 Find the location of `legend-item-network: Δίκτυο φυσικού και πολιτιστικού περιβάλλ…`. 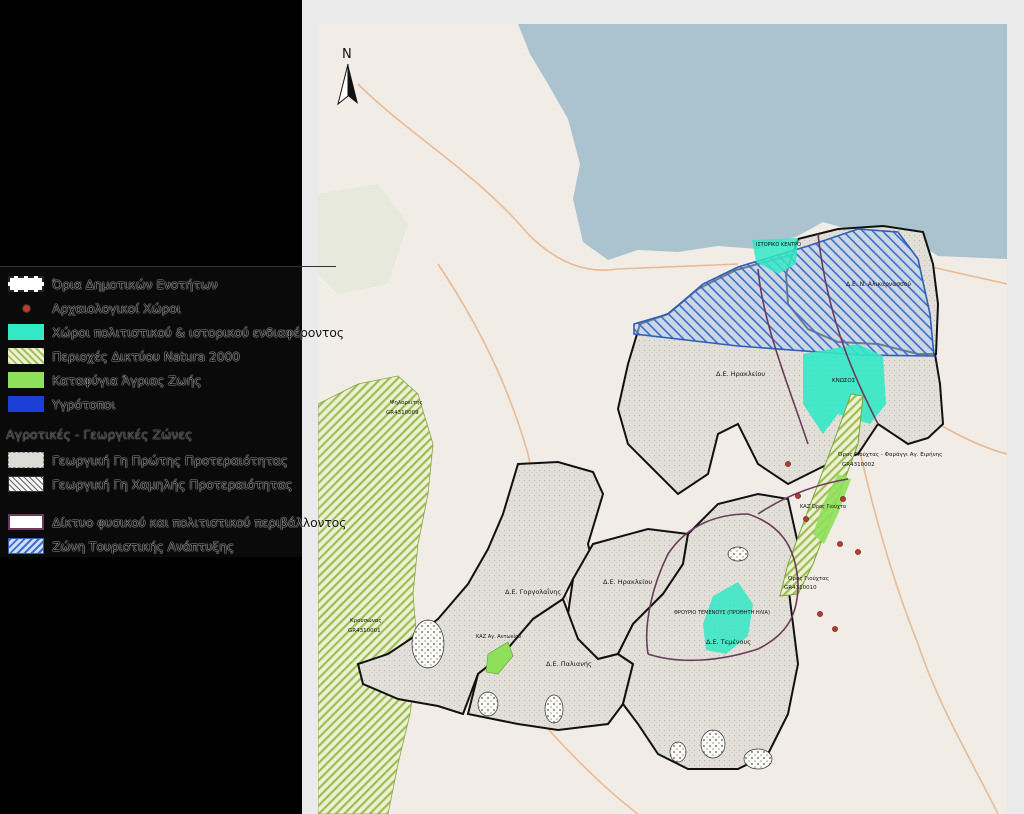

legend-item-network: Δίκτυο φυσικού και πολιτιστικού περιβάλλ… is located at coordinates (173, 522).